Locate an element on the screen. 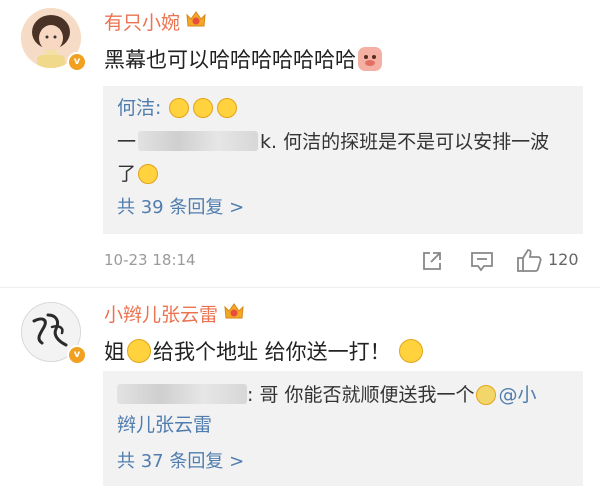 This screenshot has height=486, width=600. thumbs-up-icon is located at coordinates (529, 260).